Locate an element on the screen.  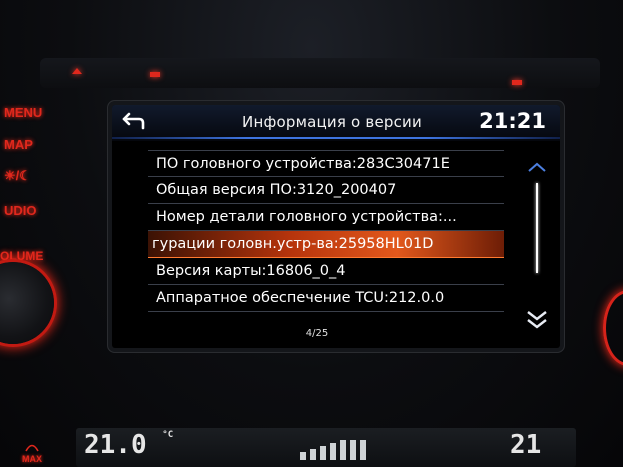
right-temperature-value: 21 is located at coordinates (526, 445).